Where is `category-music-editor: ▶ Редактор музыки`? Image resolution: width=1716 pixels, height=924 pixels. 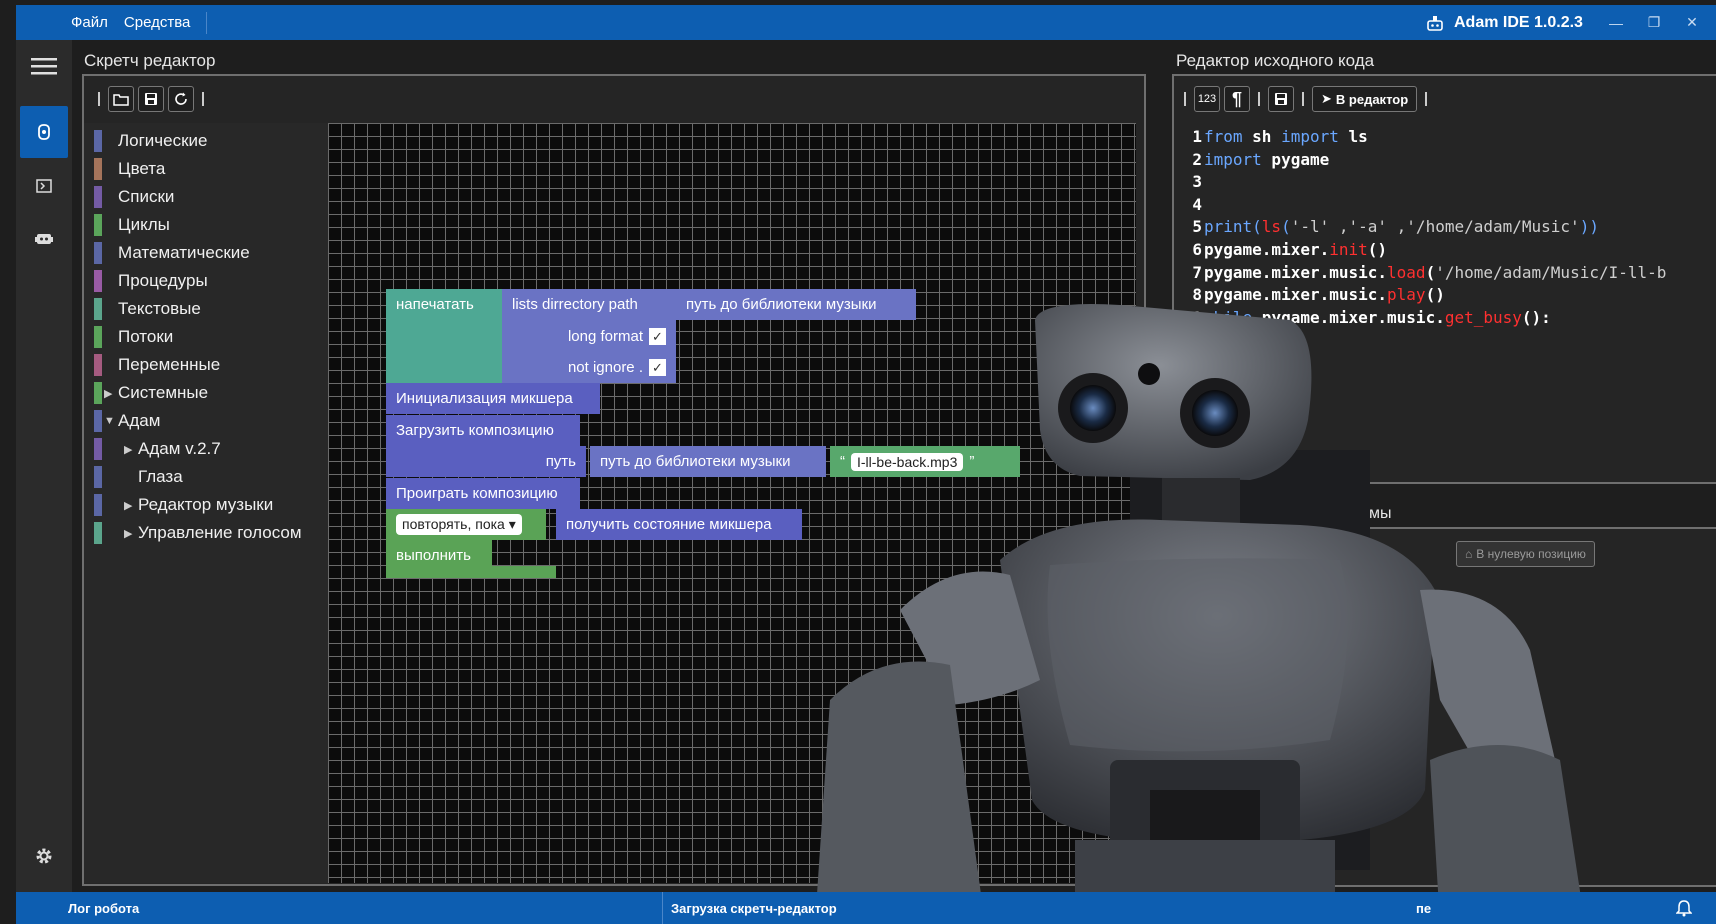 category-music-editor: ▶ Редактор музыки is located at coordinates (183, 505).